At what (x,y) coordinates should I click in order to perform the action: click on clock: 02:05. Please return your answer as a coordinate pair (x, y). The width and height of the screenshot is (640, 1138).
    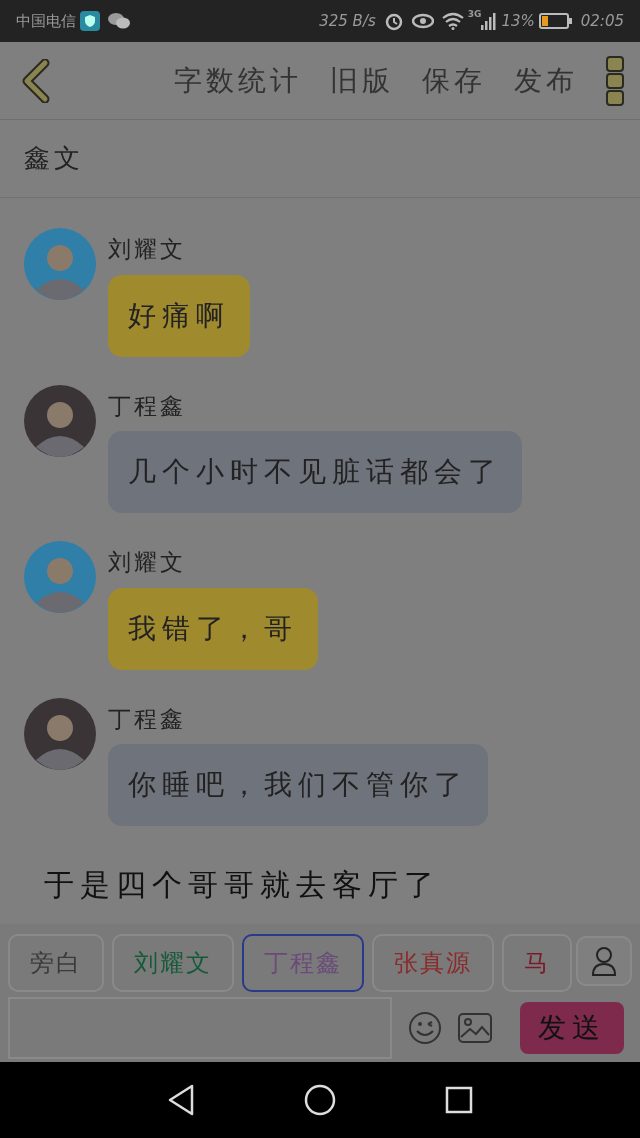
    Looking at the image, I should click on (602, 21).